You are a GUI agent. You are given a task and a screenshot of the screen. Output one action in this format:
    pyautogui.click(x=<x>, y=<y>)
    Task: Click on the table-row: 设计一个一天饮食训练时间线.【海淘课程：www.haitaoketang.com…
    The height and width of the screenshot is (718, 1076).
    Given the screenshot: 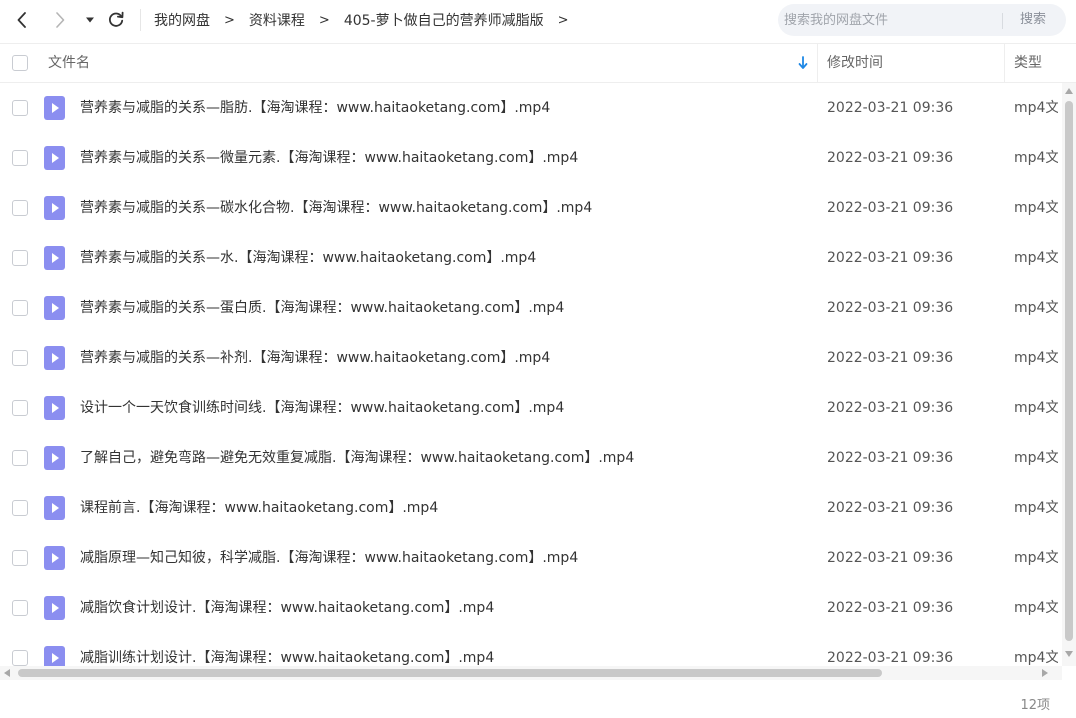 What is the action you would take?
    pyautogui.click(x=531, y=408)
    